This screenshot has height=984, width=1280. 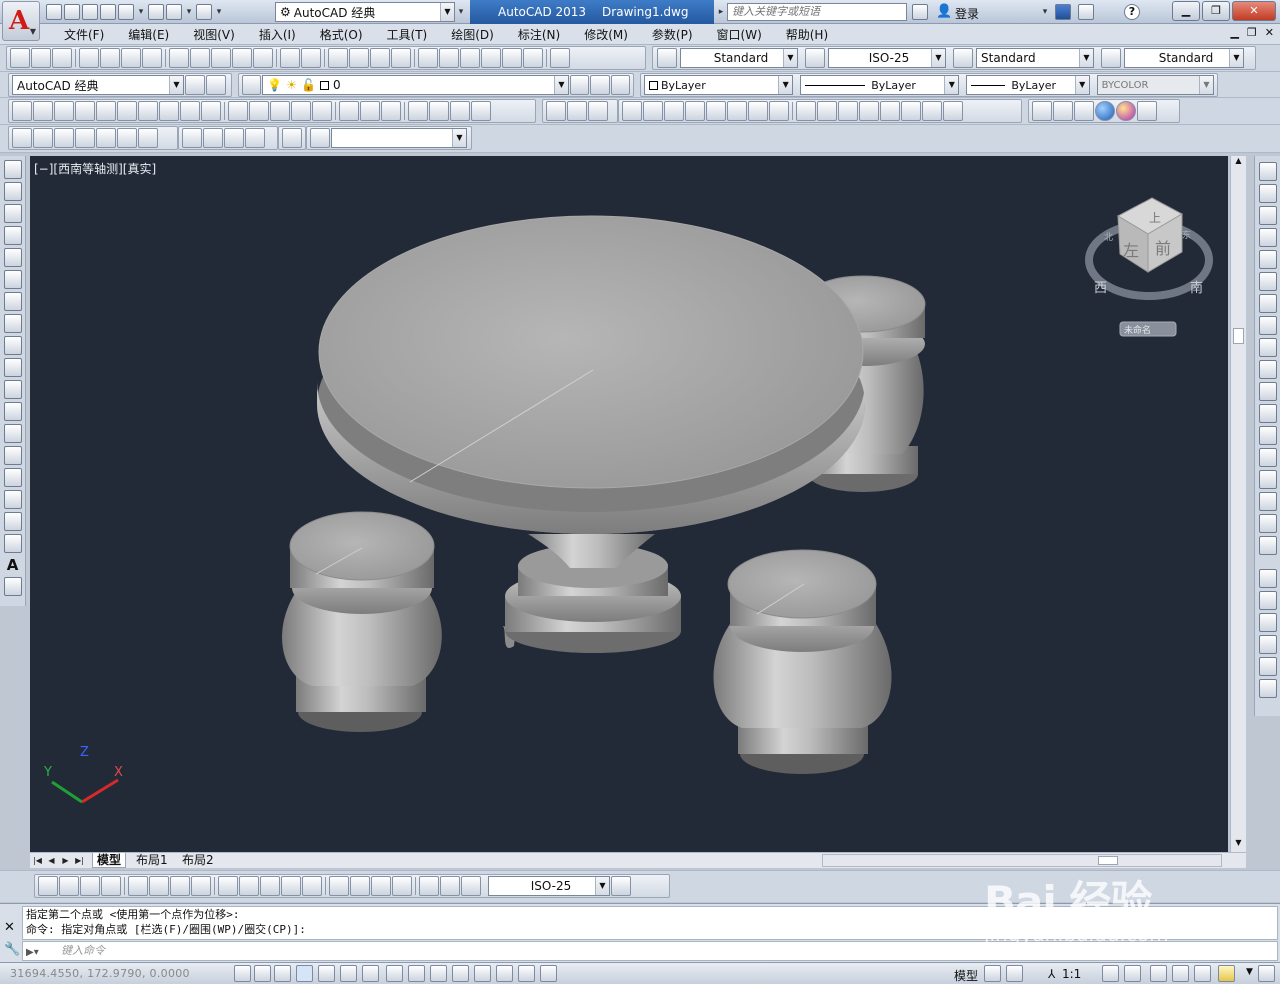 I want to click on dynamic-ucs-icon, so click(x=416, y=973).